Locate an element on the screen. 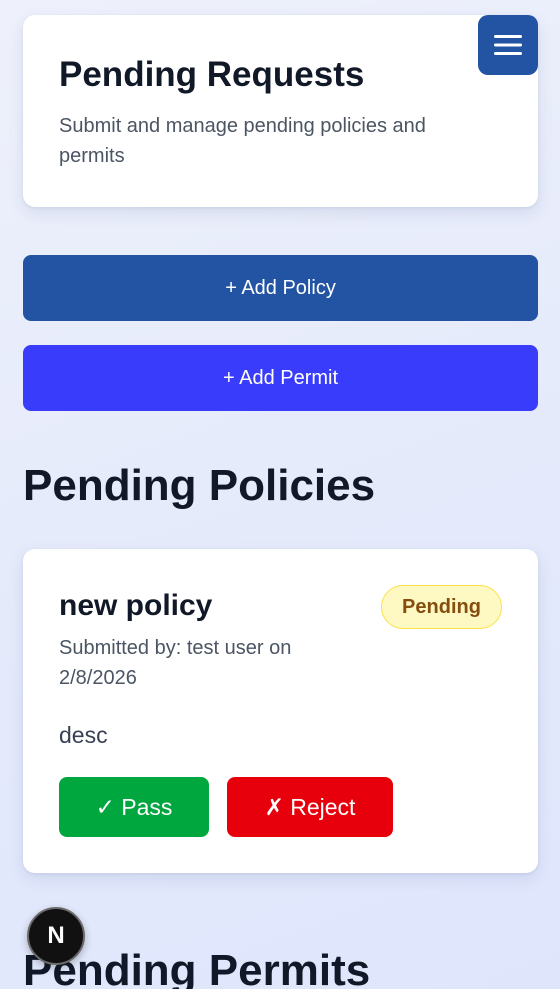 The height and width of the screenshot is (989, 560). dev-badge-letter: N is located at coordinates (56, 935).